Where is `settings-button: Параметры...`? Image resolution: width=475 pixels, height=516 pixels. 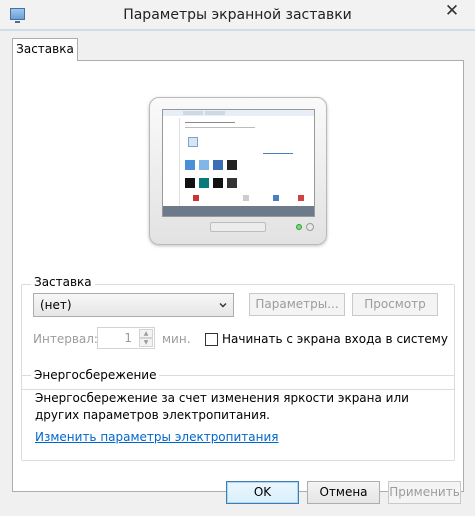
settings-button: Параметры... is located at coordinates (297, 304).